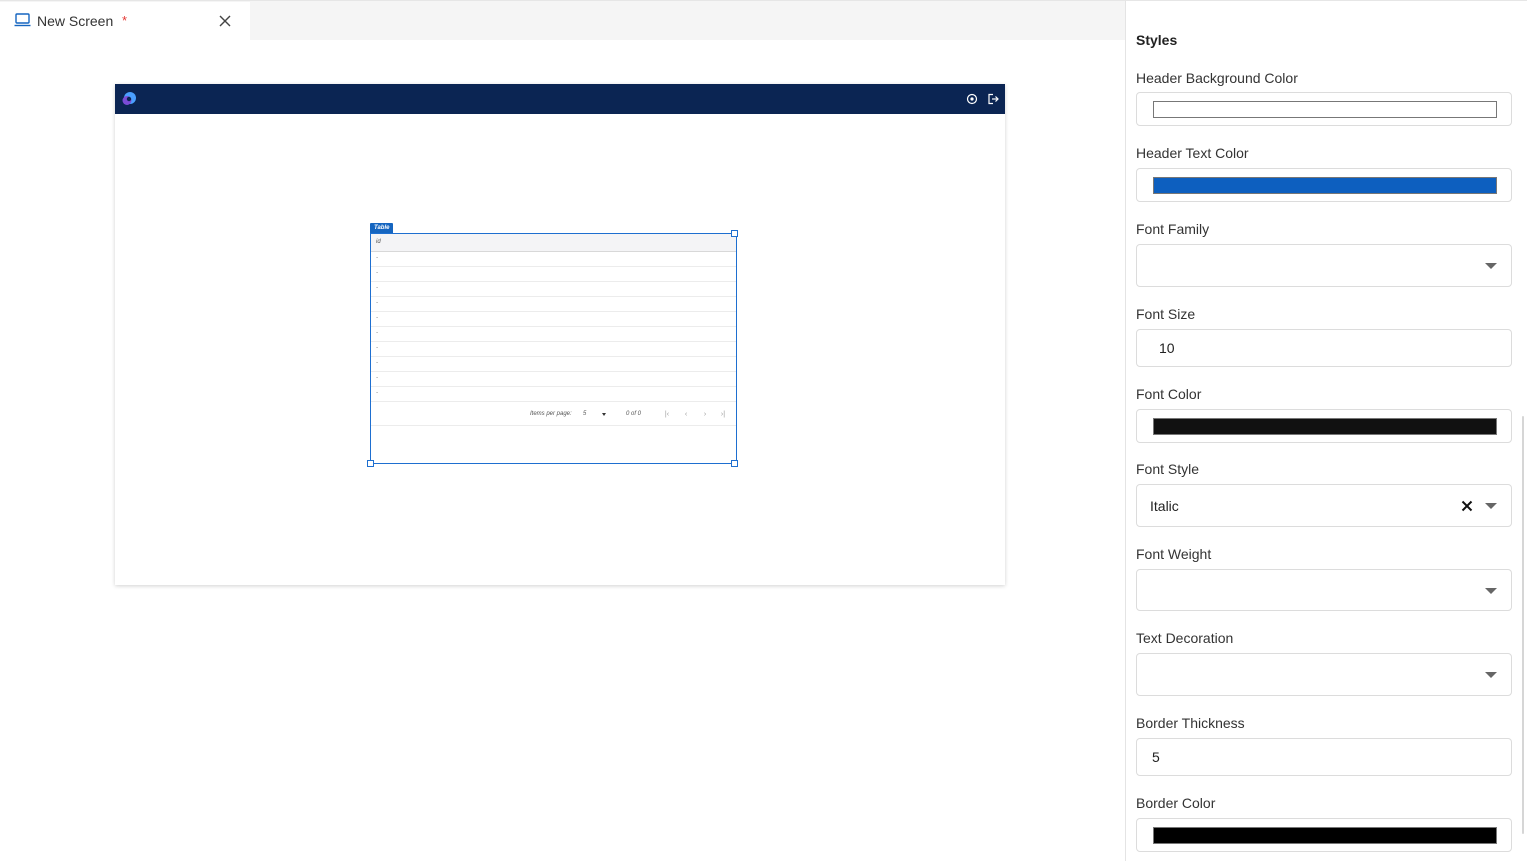 This screenshot has width=1527, height=861. What do you see at coordinates (551, 414) in the screenshot?
I see `items-per-page-label: Items per page:` at bounding box center [551, 414].